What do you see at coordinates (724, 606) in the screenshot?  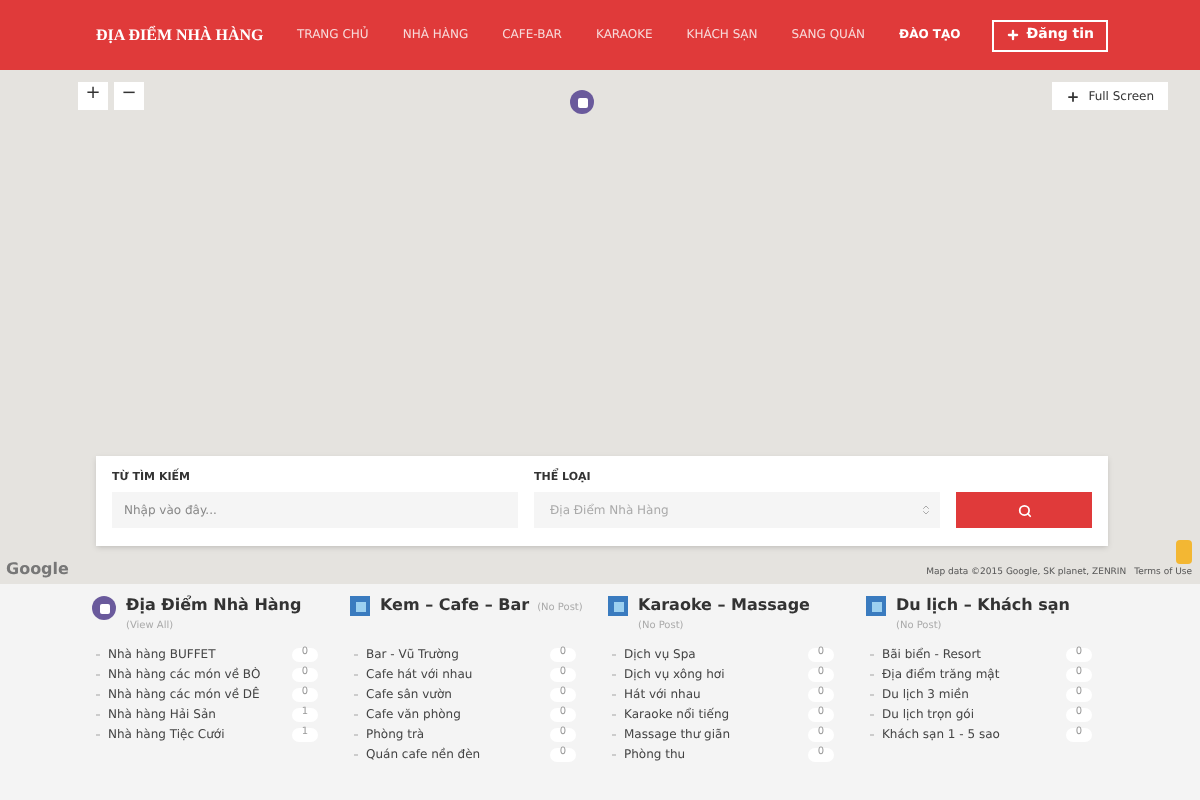 I see `category-title: Karaoke – Massage` at bounding box center [724, 606].